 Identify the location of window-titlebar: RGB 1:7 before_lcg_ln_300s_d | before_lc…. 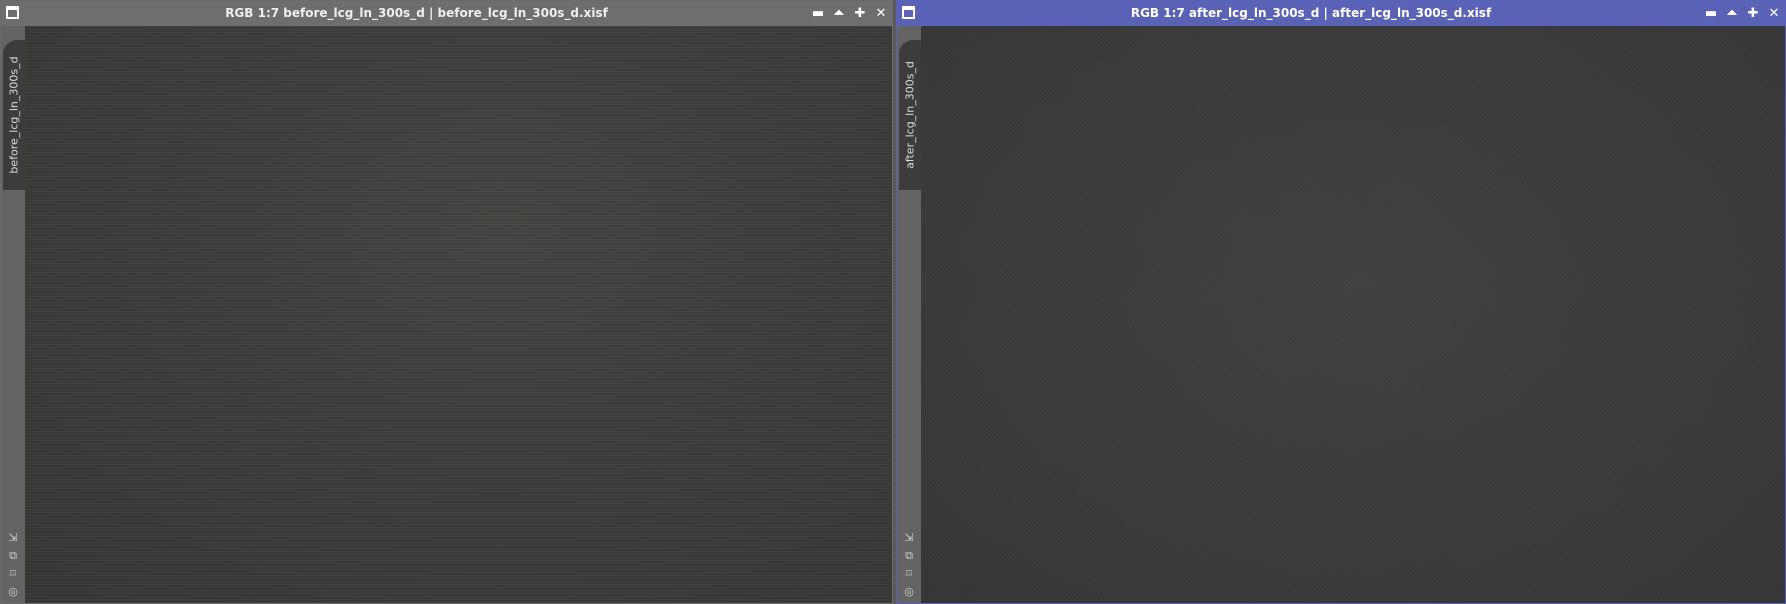
(446, 13).